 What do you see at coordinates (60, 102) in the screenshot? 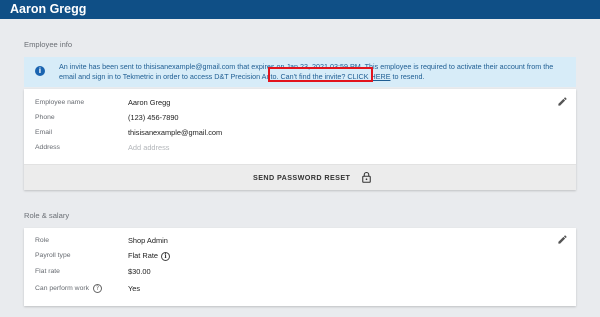
I see `field-label: Employee name` at bounding box center [60, 102].